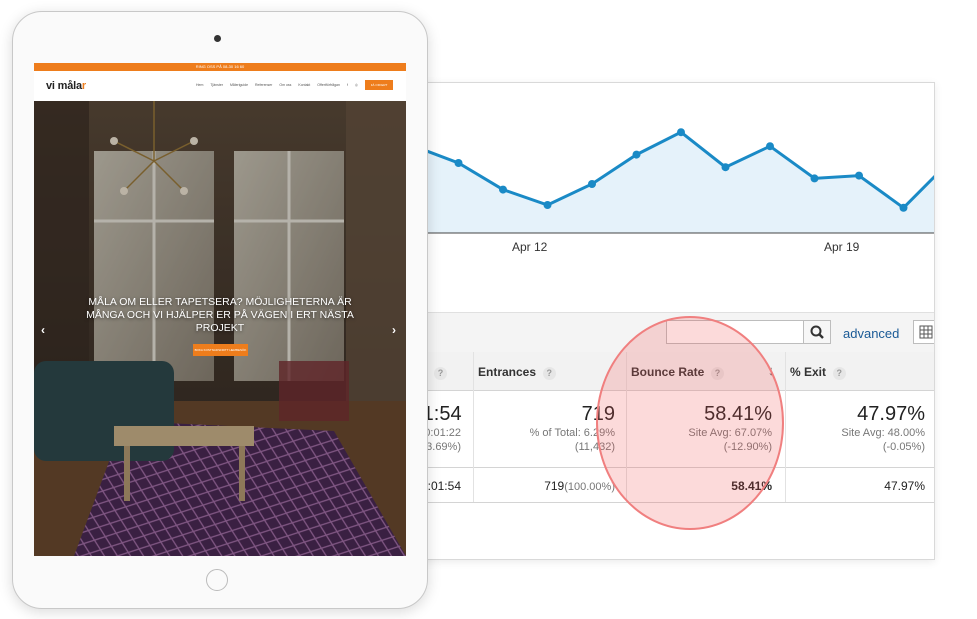  Describe the element at coordinates (304, 85) in the screenshot. I see `nav-item-kontakt: Kontakt` at that location.